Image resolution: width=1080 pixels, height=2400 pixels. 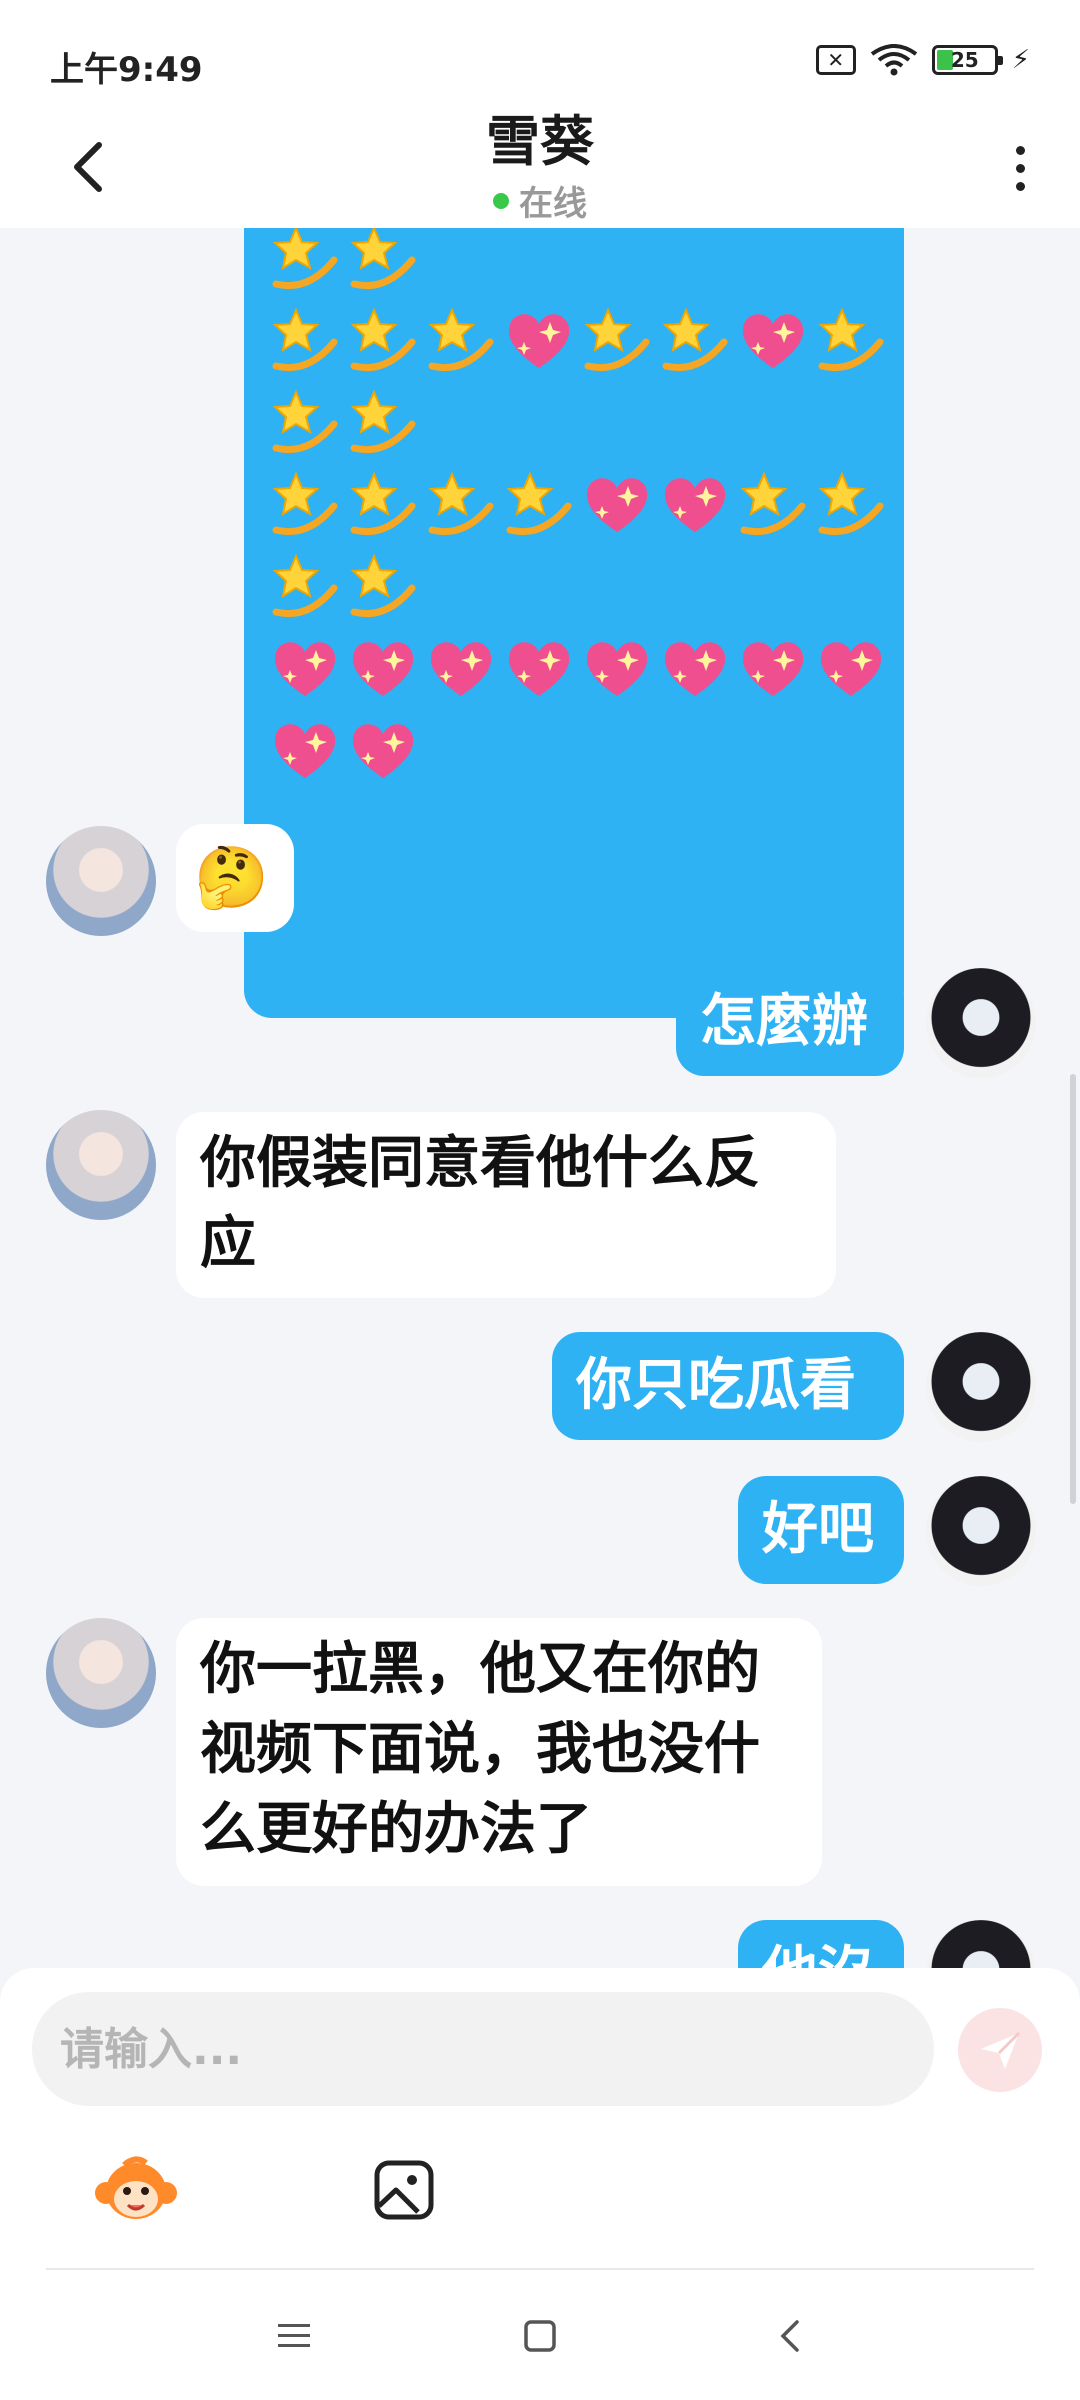 I want to click on home-button, so click(x=540, y=2336).